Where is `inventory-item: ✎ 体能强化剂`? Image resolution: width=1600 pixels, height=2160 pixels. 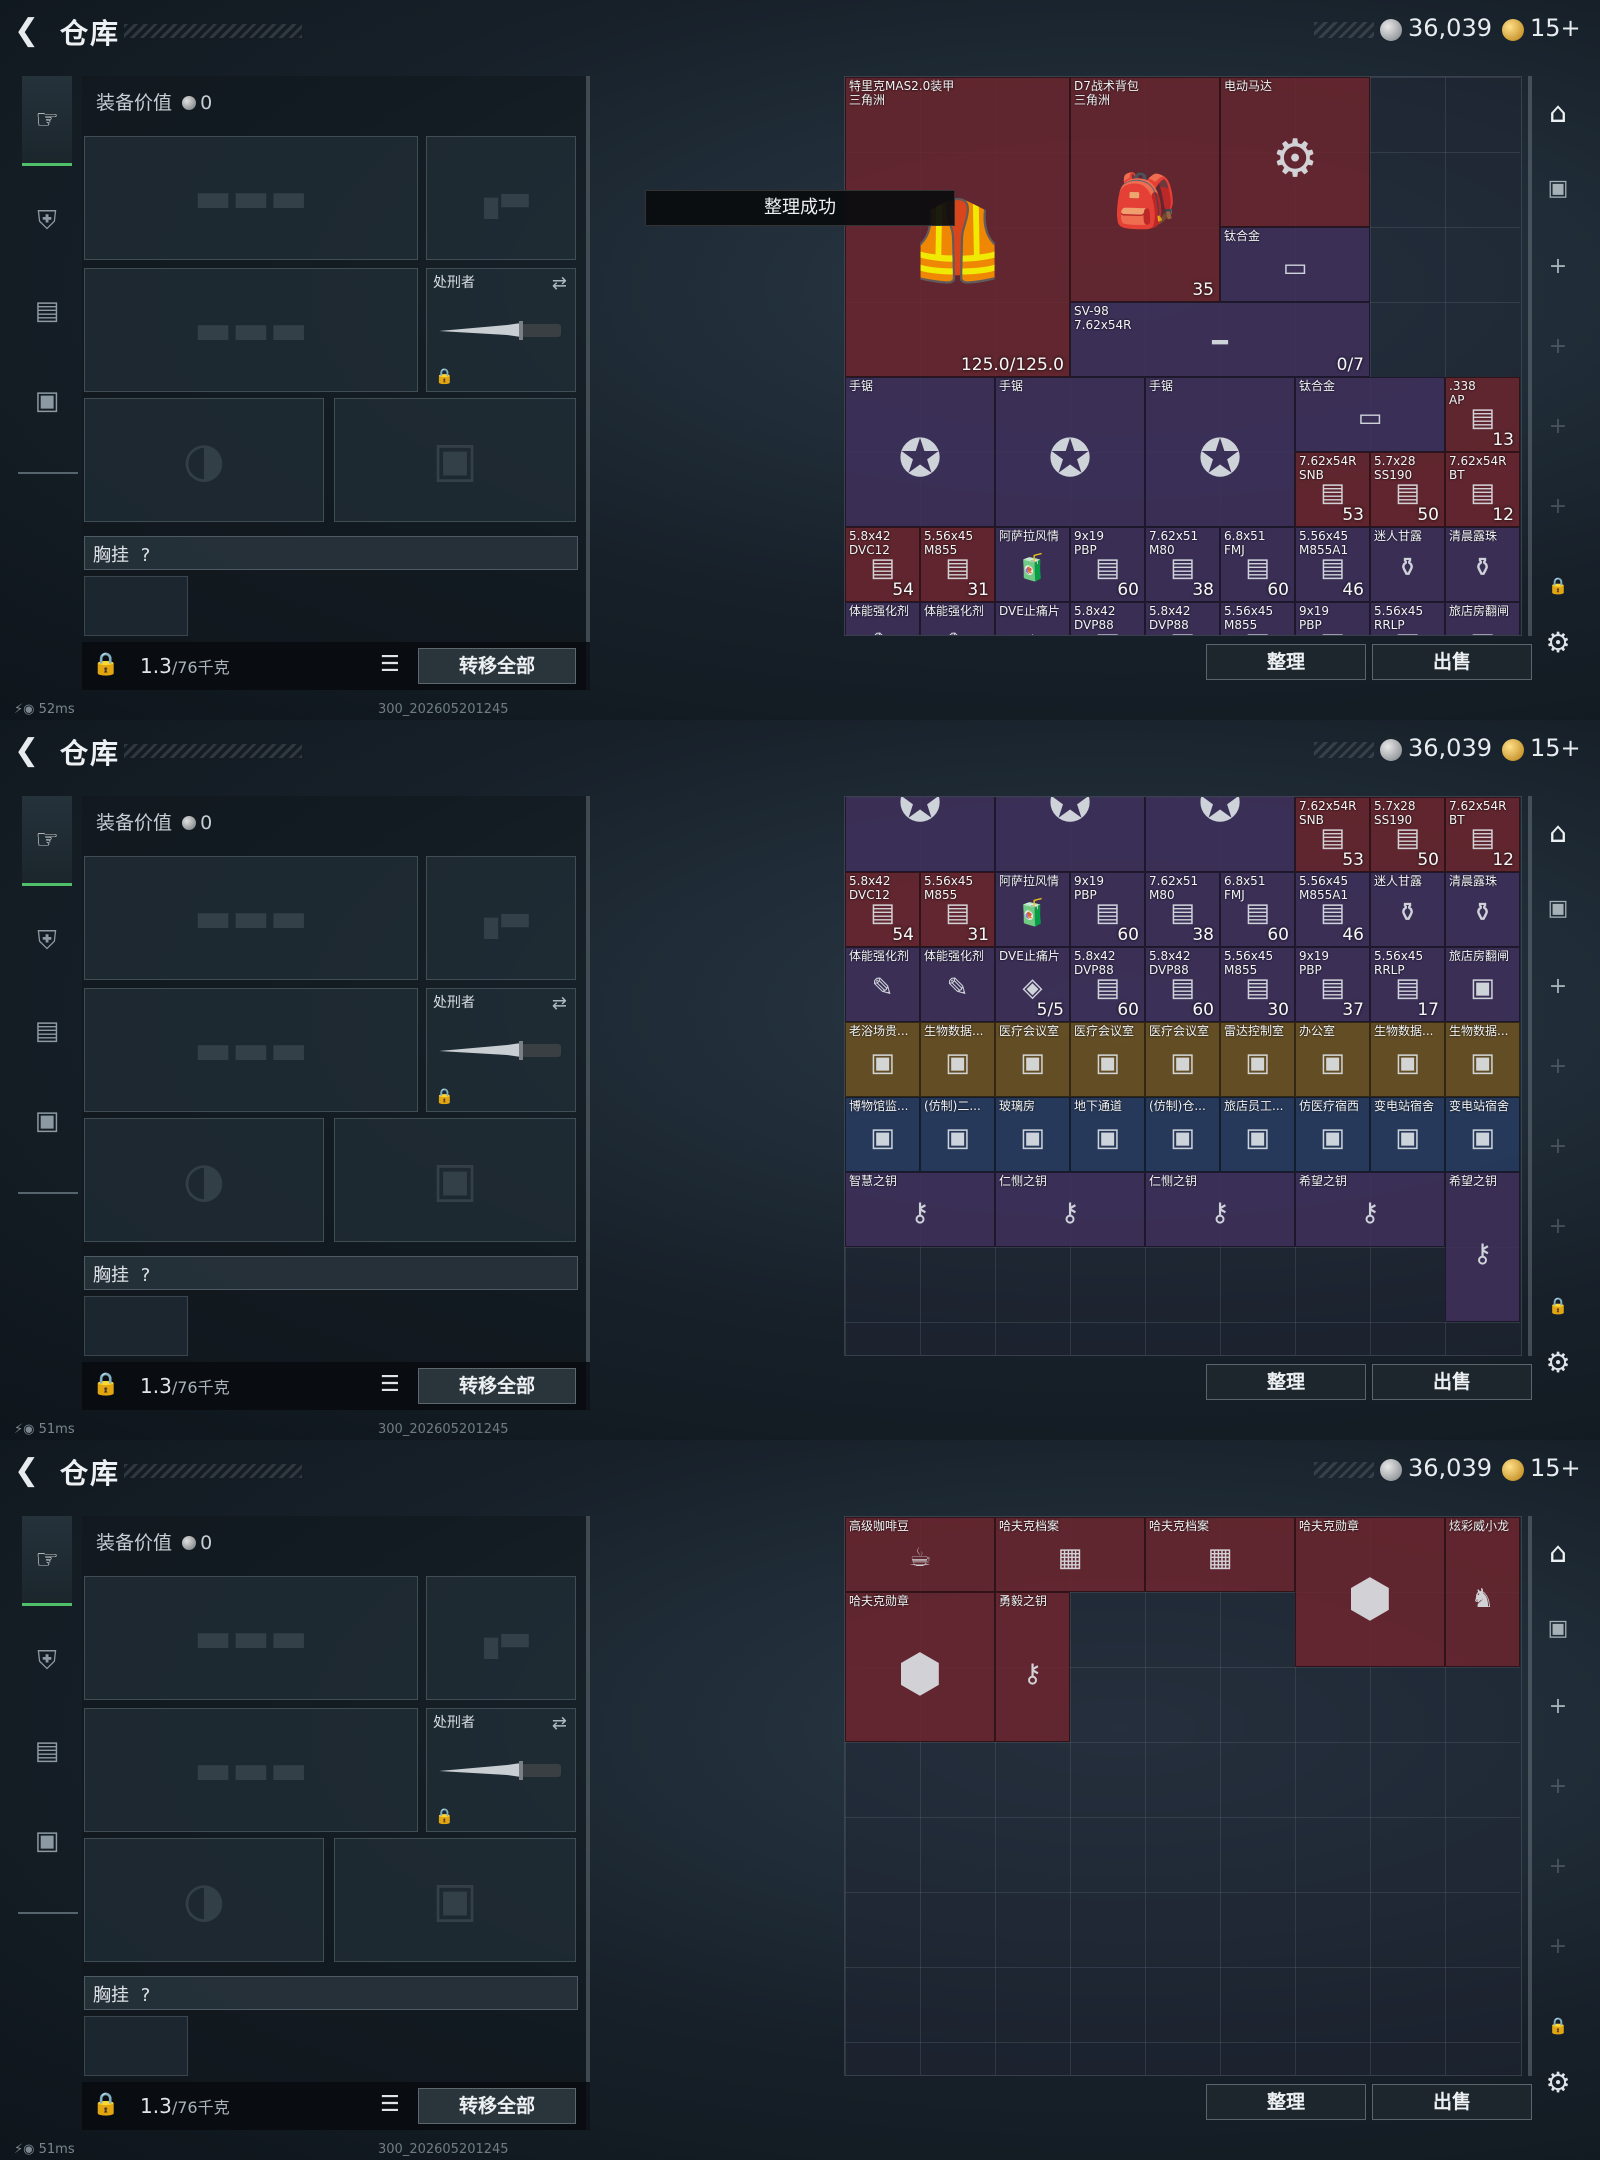 inventory-item: ✎ 体能强化剂 is located at coordinates (882, 618).